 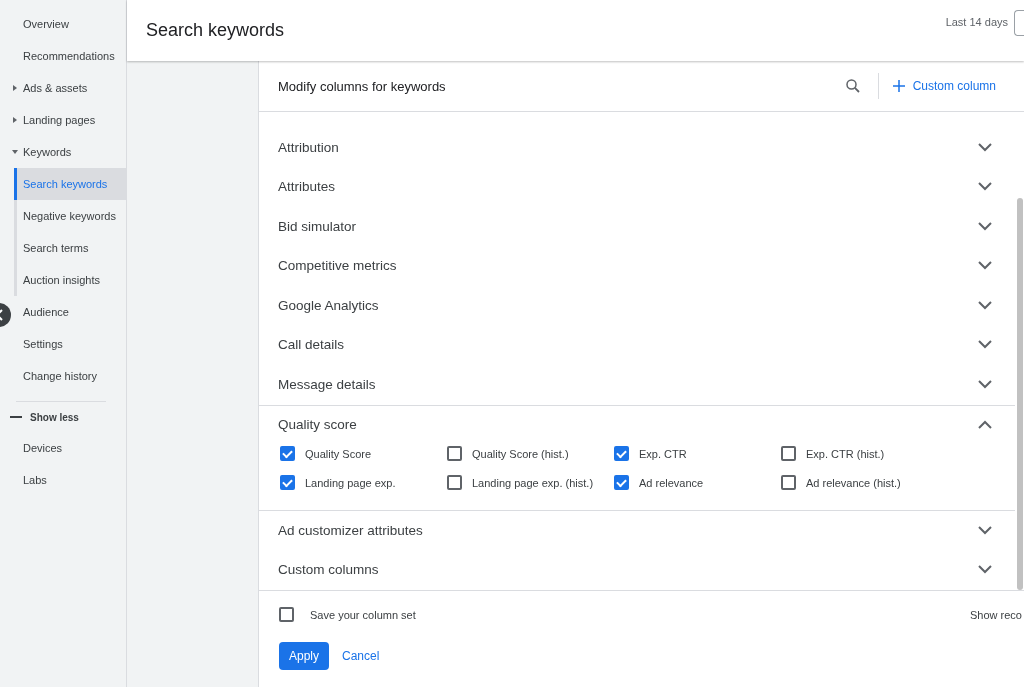 What do you see at coordinates (338, 453) in the screenshot?
I see `checkbox-label: Quality Score` at bounding box center [338, 453].